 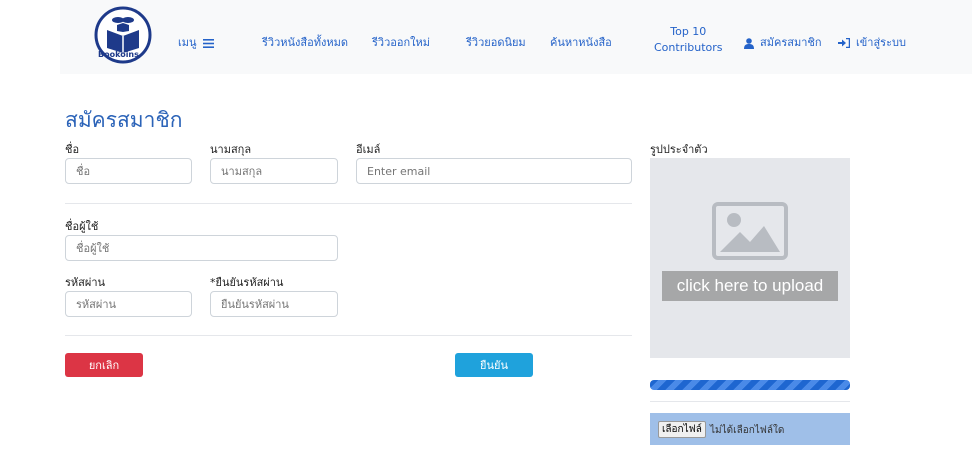 I want to click on cancel-button: ยกเลิก, so click(x=104, y=365).